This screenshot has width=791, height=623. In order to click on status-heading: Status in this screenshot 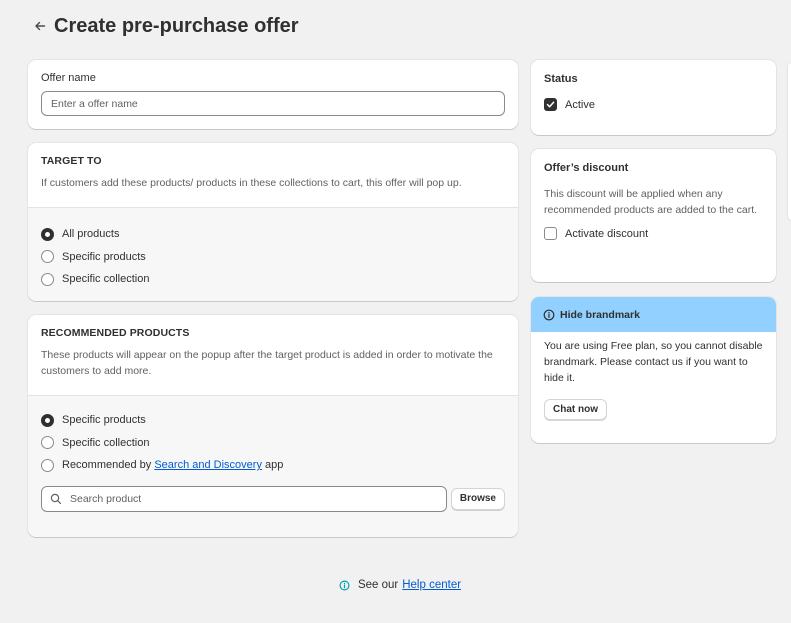, I will do `click(561, 79)`.